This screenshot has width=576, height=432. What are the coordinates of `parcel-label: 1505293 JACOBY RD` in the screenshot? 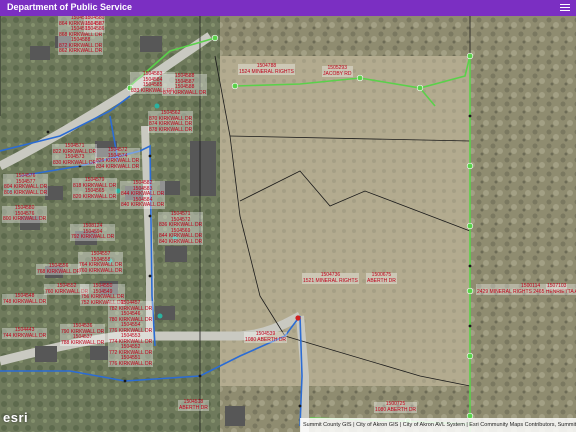 It's located at (337, 71).